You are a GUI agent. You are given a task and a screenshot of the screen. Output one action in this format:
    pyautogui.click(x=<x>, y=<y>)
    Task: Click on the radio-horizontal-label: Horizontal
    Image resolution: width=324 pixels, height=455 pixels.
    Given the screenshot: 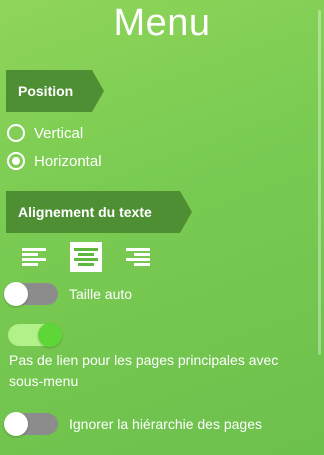 What is the action you would take?
    pyautogui.click(x=68, y=161)
    